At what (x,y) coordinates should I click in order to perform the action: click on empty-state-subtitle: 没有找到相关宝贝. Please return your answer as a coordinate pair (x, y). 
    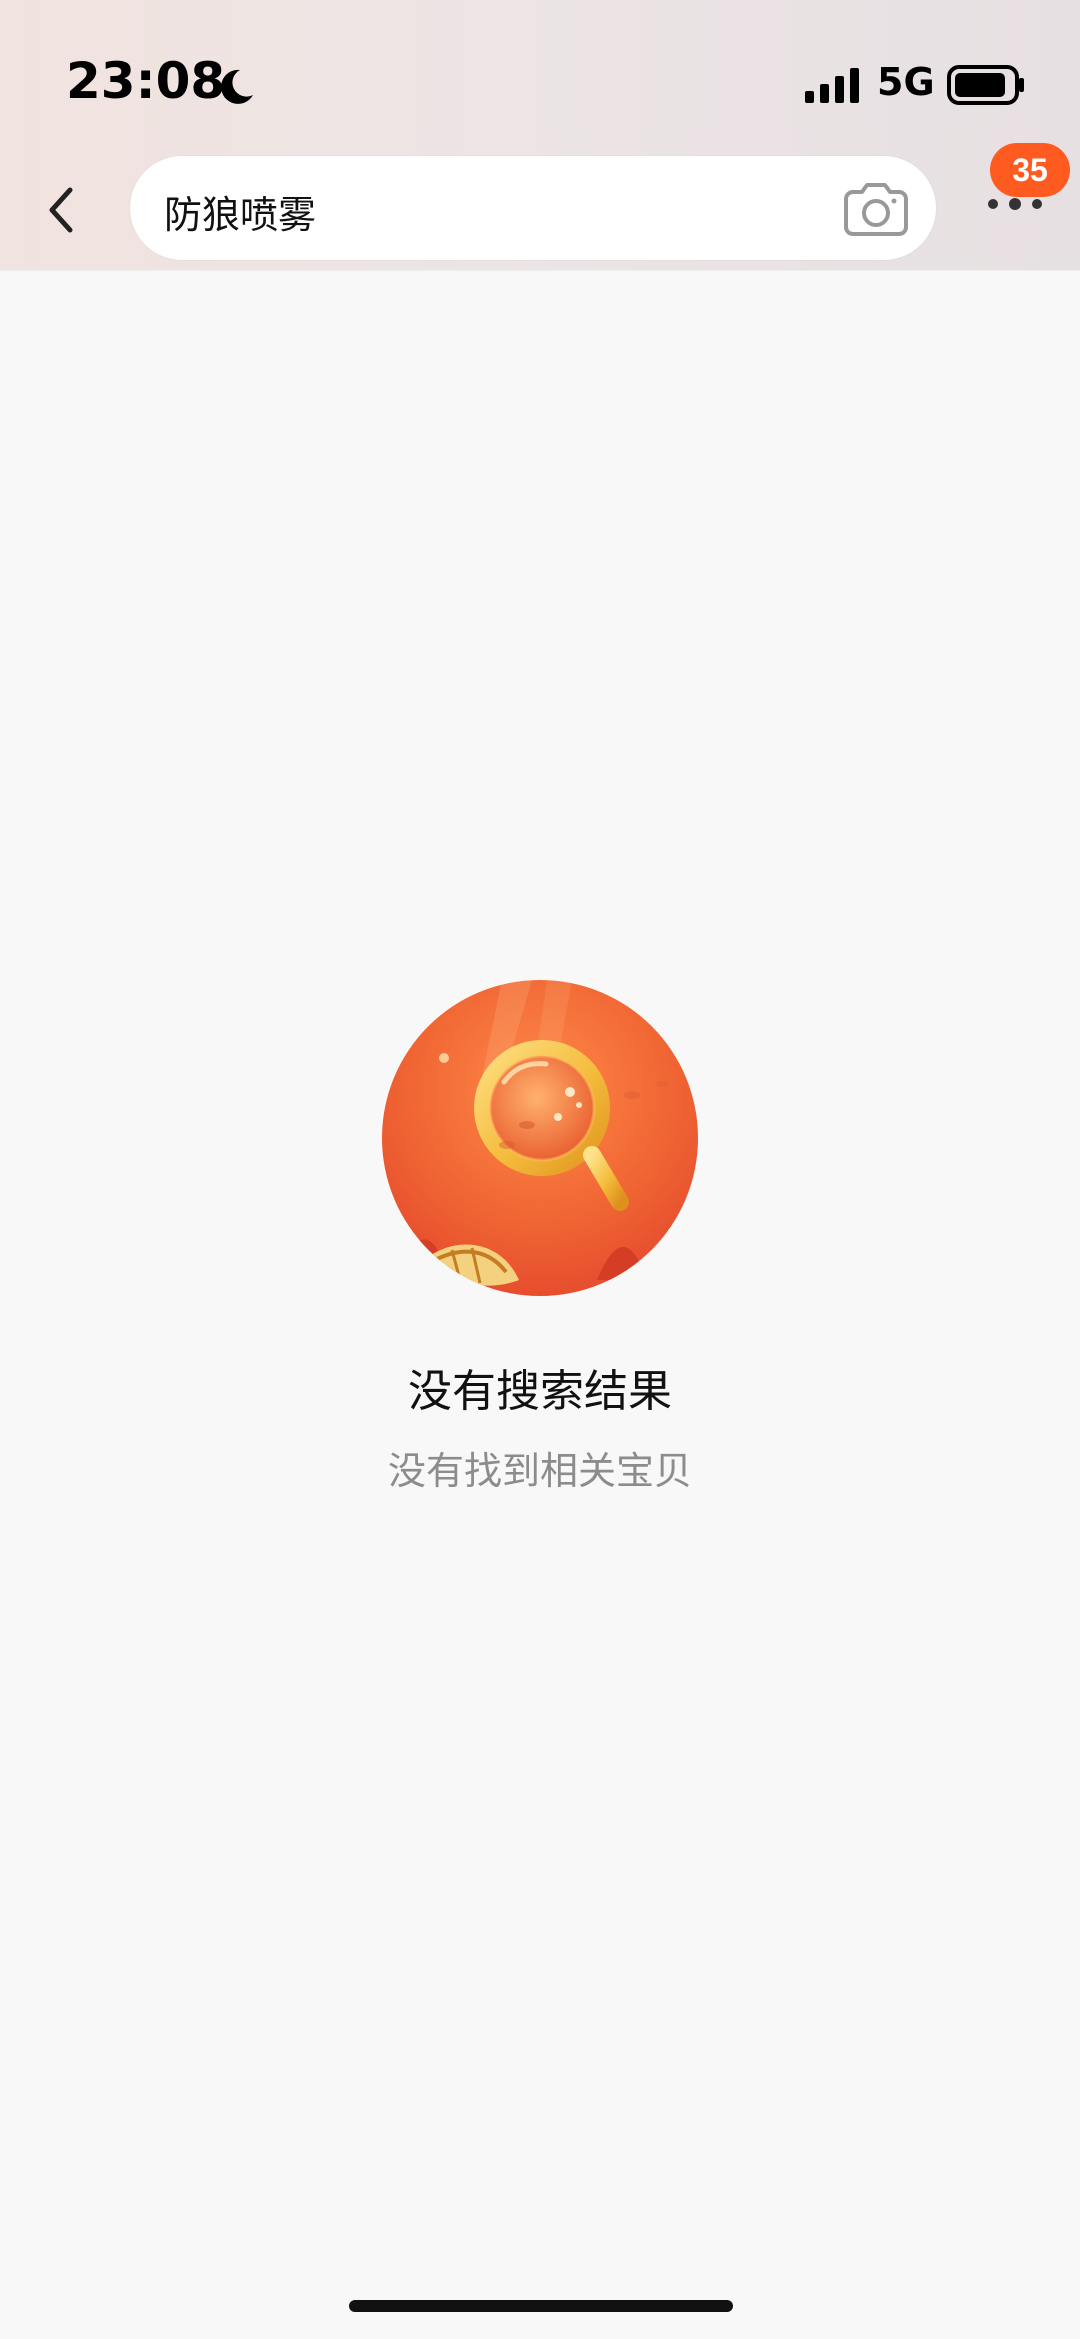
    Looking at the image, I should click on (539, 1471).